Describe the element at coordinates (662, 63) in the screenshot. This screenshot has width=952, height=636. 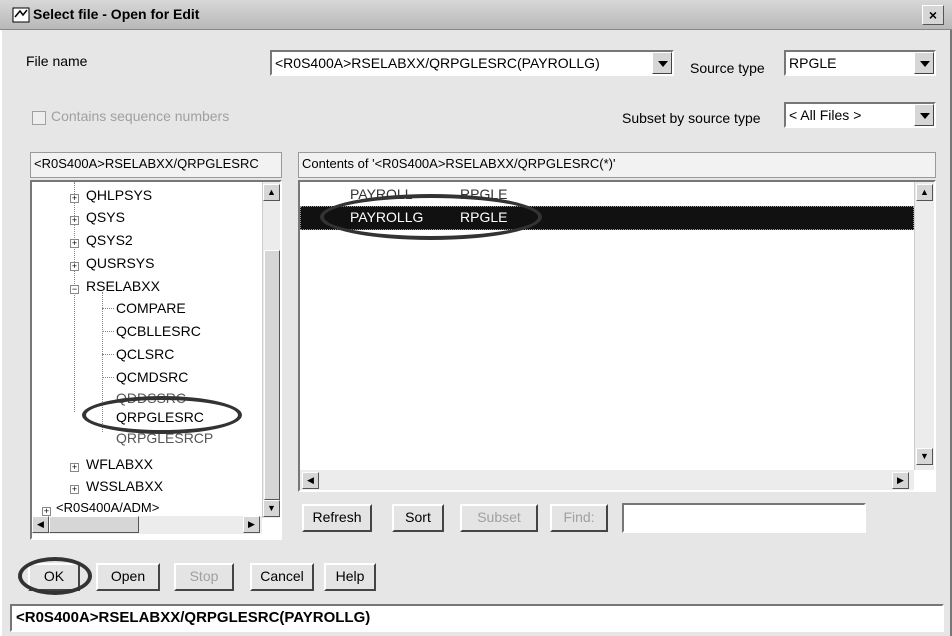
I see `file-name-dropdown-icon` at that location.